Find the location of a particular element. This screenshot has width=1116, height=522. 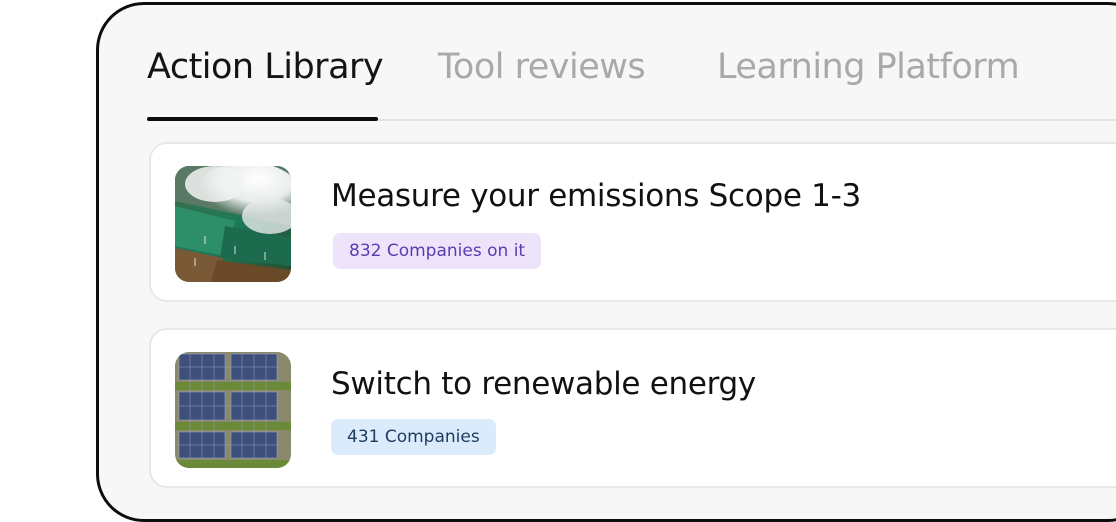

companies-badge: 431 Companies is located at coordinates (413, 437).